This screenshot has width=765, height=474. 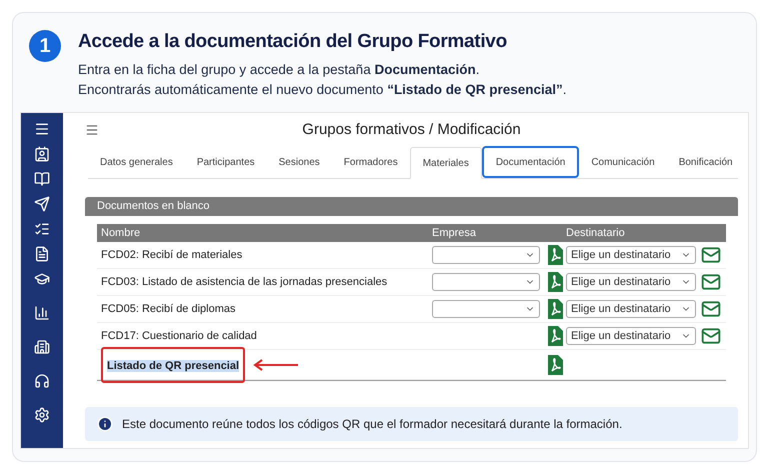 What do you see at coordinates (42, 313) in the screenshot?
I see `bar-chart-icon` at bounding box center [42, 313].